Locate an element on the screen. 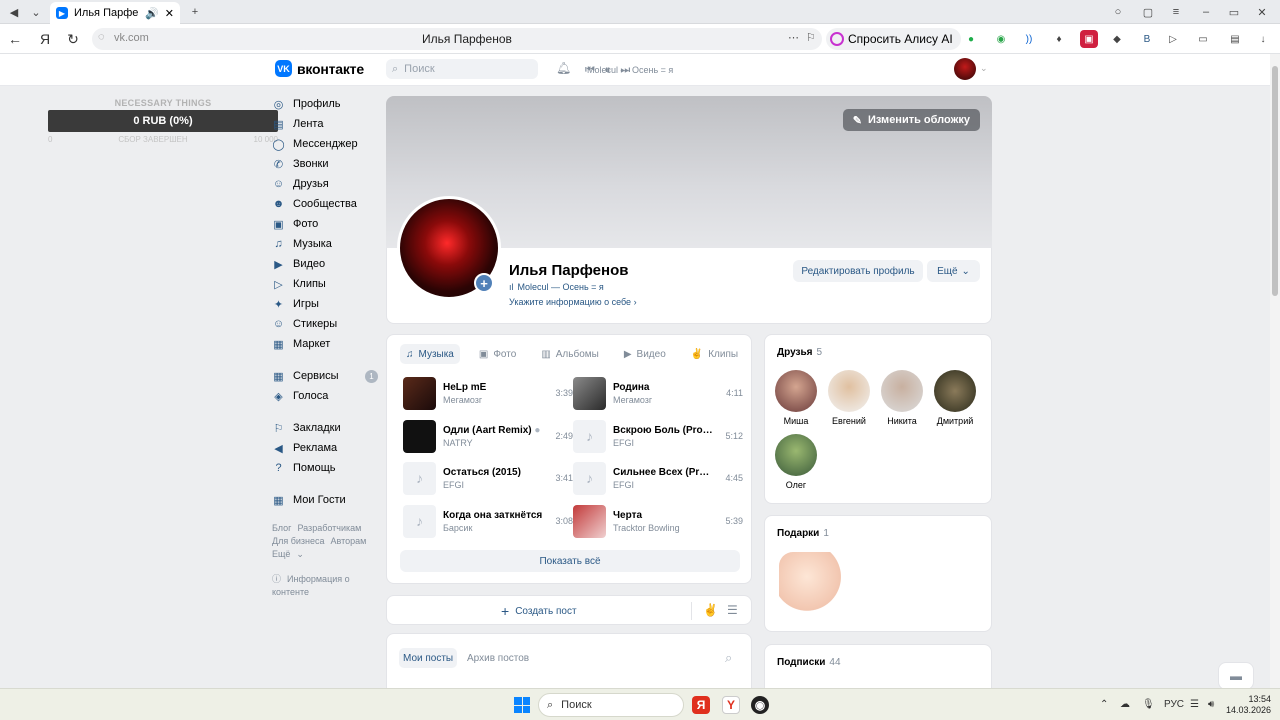 The image size is (1280, 720). yandex-icon: Я is located at coordinates (45, 39).